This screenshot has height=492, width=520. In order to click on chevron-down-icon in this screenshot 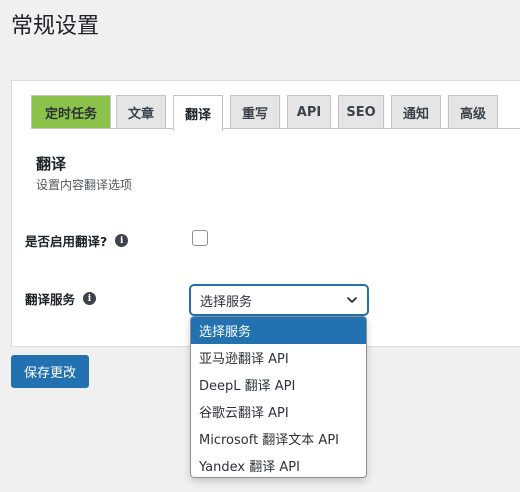, I will do `click(352, 300)`.